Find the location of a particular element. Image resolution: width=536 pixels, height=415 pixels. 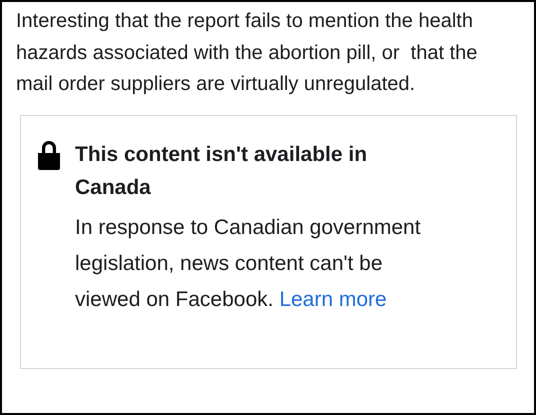

notice-title: This content isn't available in Canada is located at coordinates (221, 171).